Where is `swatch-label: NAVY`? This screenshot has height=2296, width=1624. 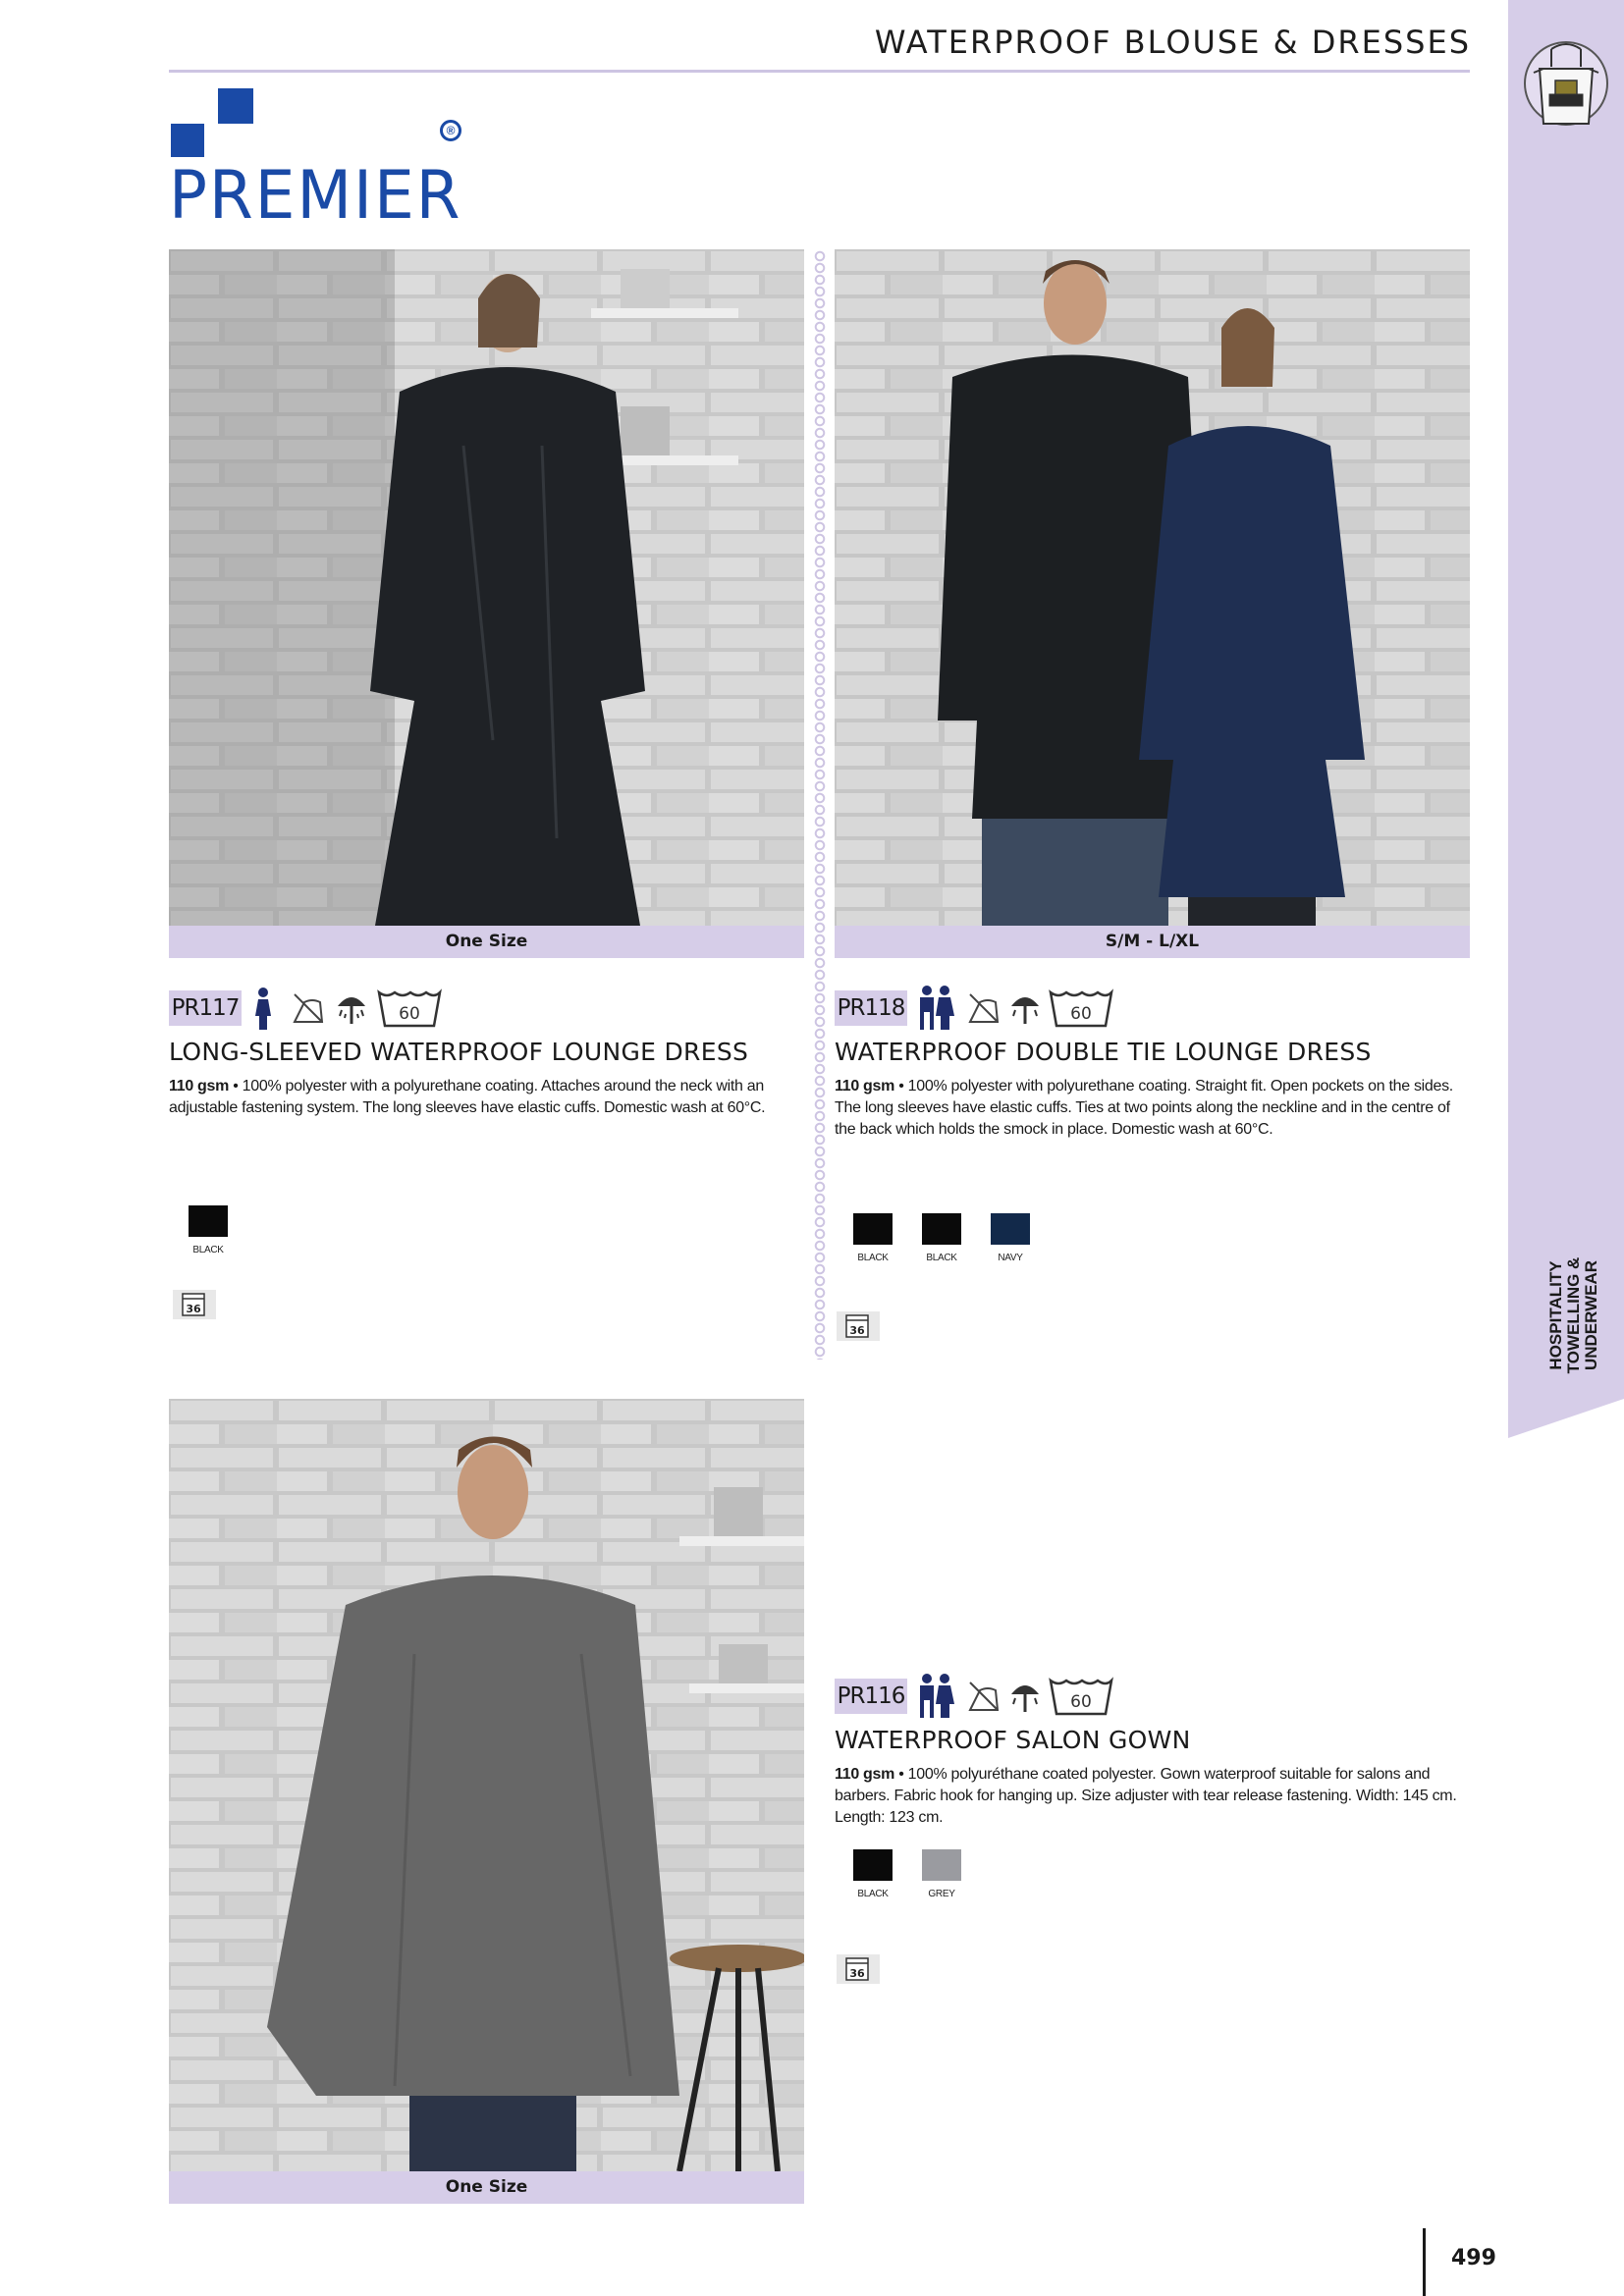
swatch-label: NAVY is located at coordinates (1010, 1258).